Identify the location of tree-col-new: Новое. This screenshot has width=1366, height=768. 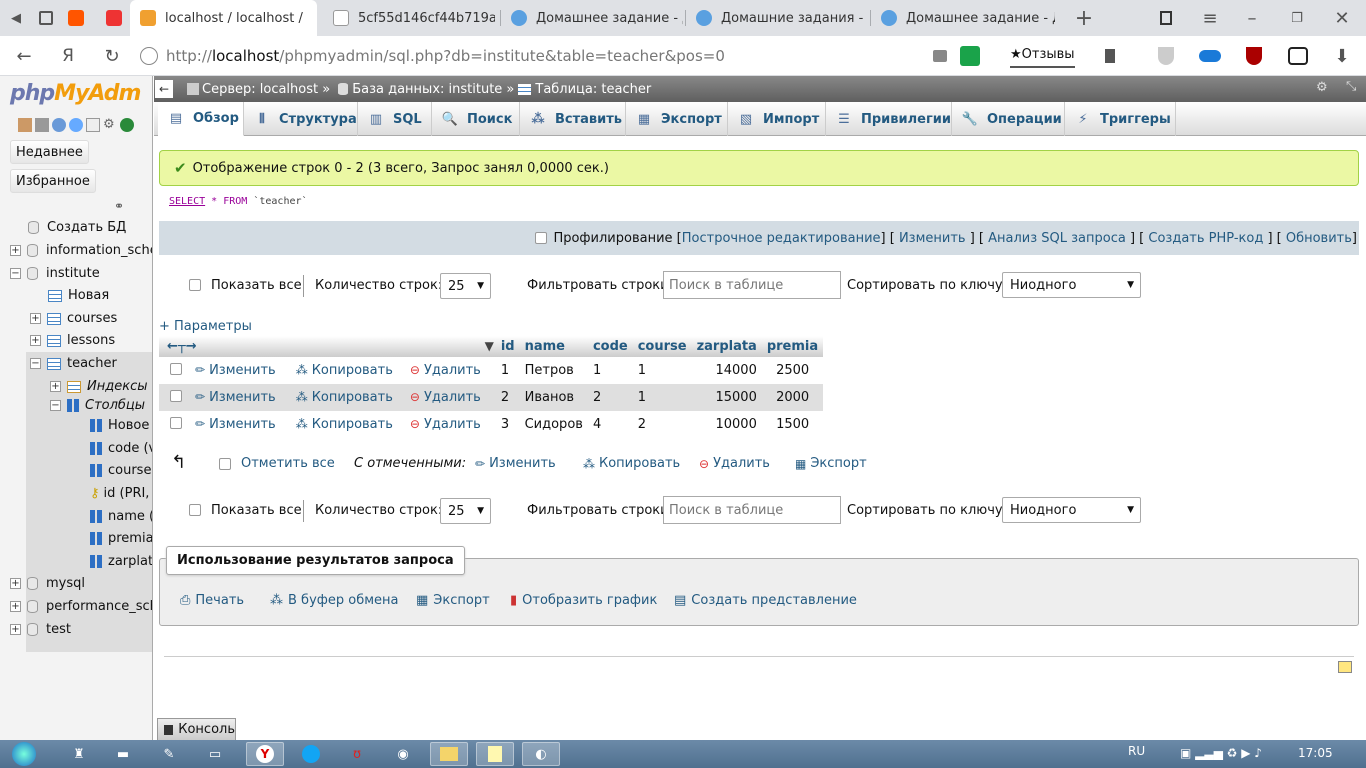
(119, 425).